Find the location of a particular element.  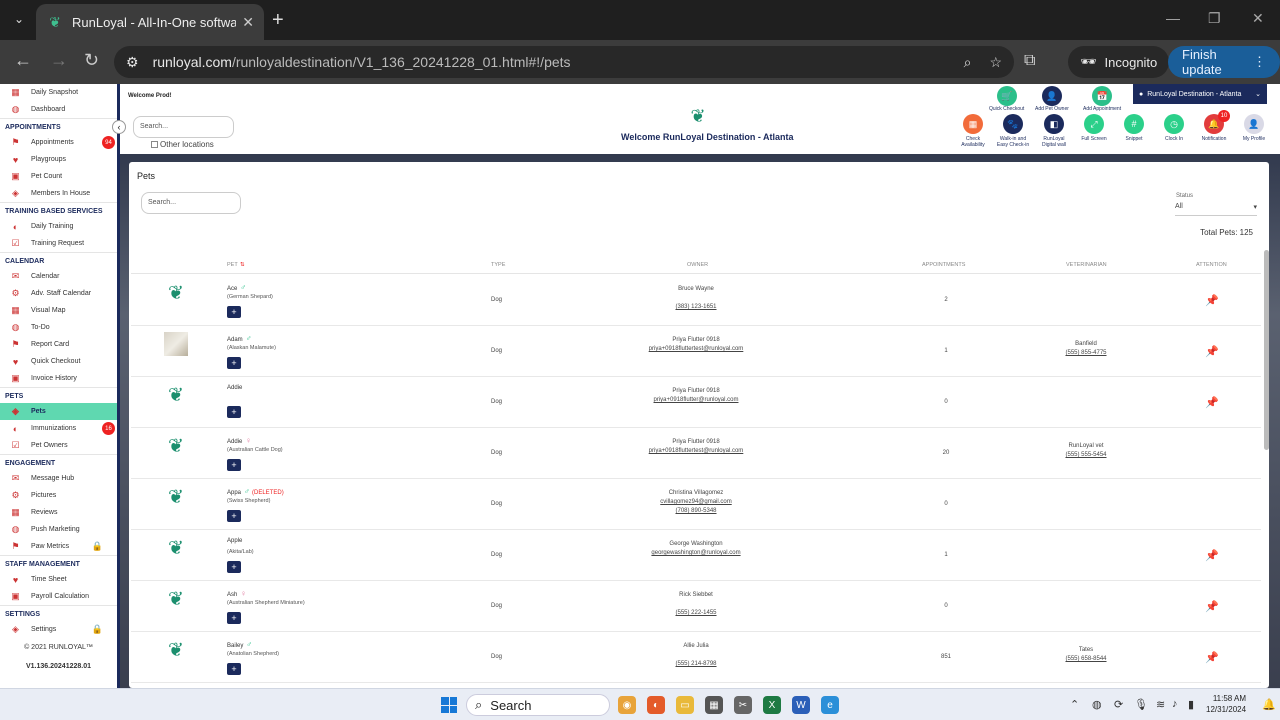

microphone-icon: 🎙 is located at coordinates (1141, 704).